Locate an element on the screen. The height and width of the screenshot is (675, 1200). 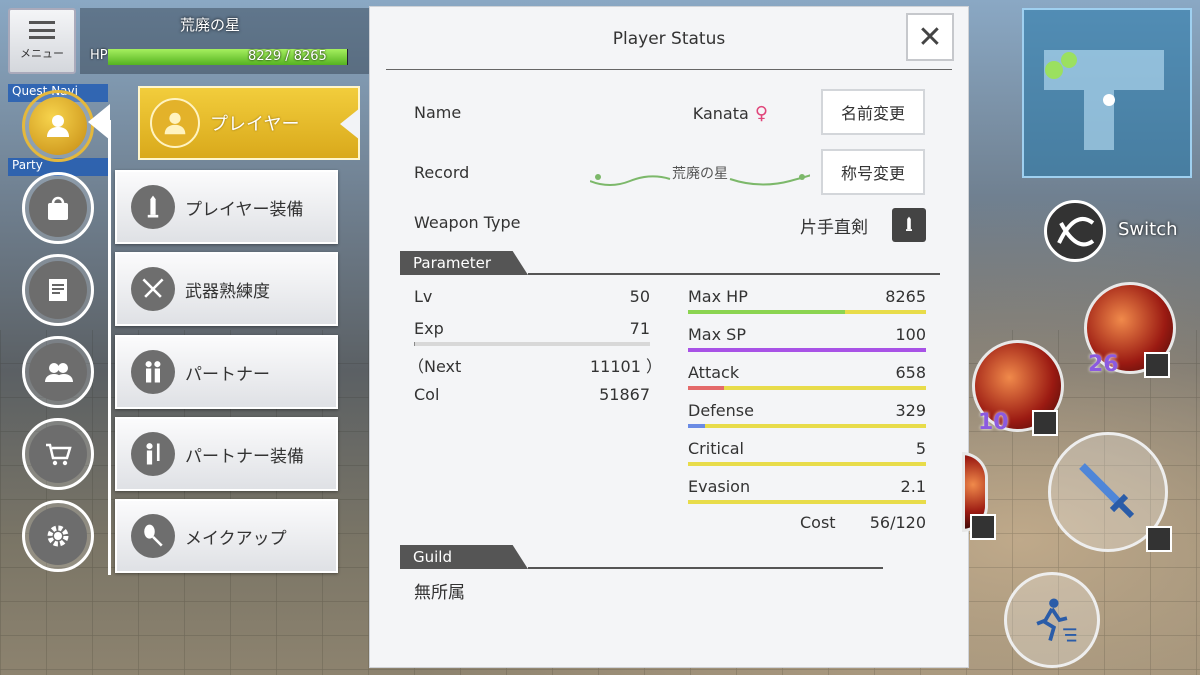
minimap is located at coordinates (1107, 93).